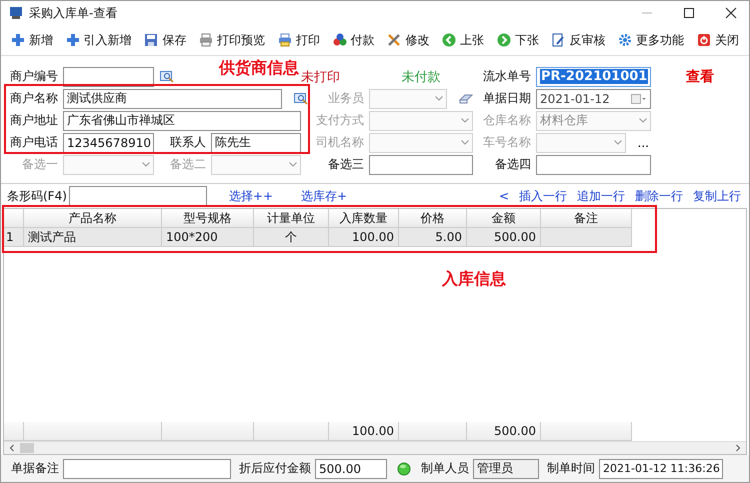 Image resolution: width=750 pixels, height=483 pixels. I want to click on power-icon, so click(703, 40).